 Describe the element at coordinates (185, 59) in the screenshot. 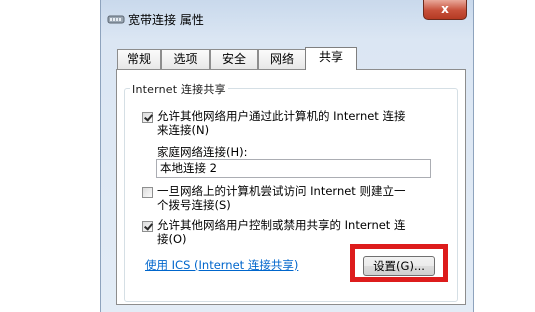

I see `tab-options: 选项` at that location.